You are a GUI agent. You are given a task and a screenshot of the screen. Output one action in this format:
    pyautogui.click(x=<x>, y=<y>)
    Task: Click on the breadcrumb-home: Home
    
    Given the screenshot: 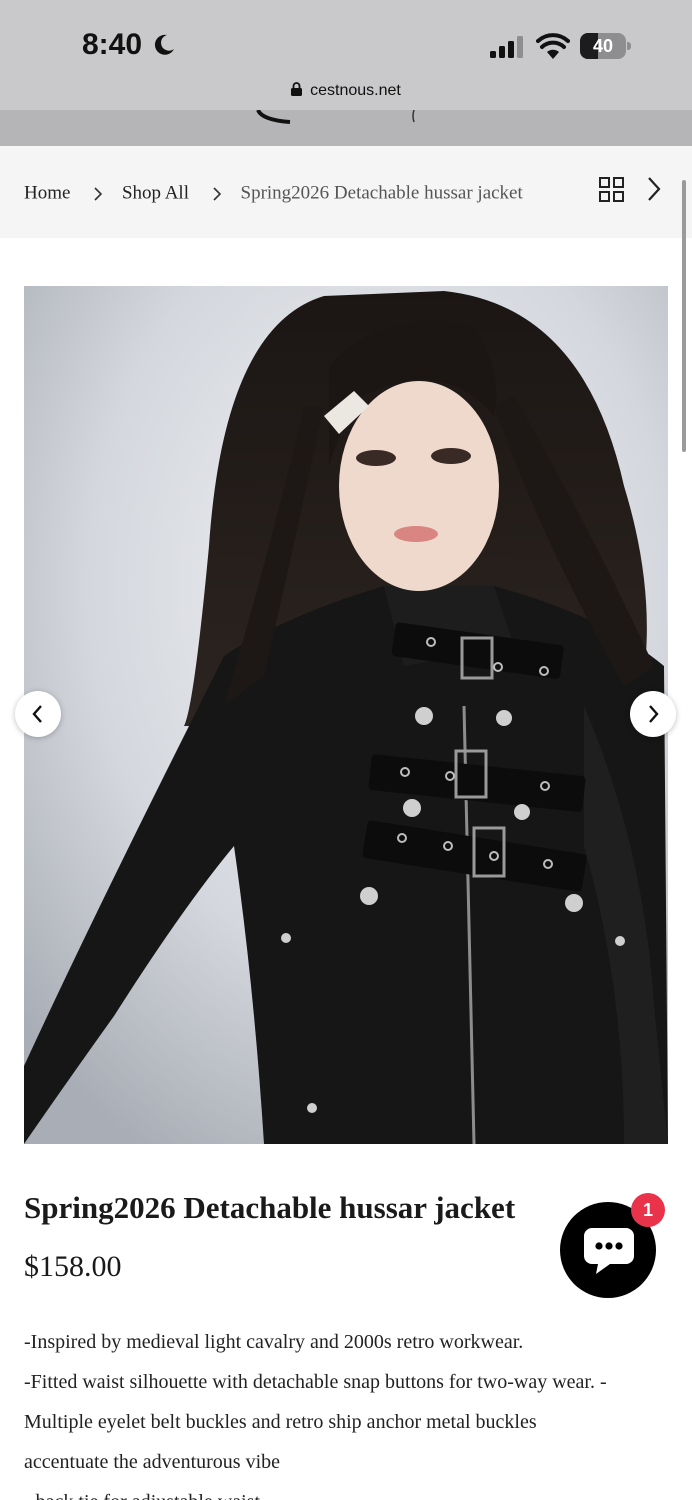 What is the action you would take?
    pyautogui.click(x=47, y=193)
    